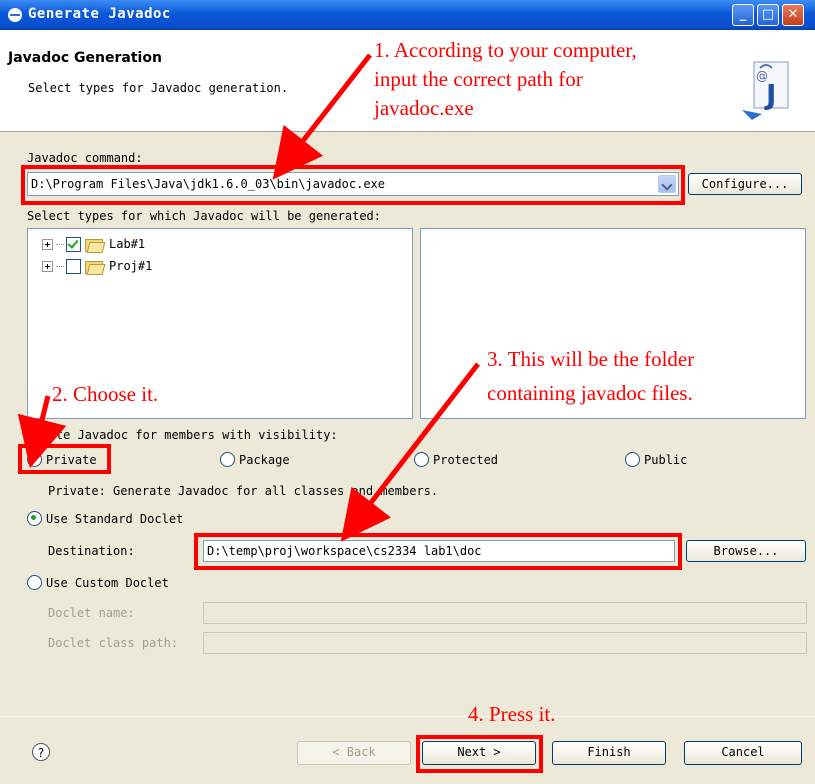 The image size is (815, 784). What do you see at coordinates (158, 88) in the screenshot?
I see `page-subtitle: Select types for Javadoc generation.` at bounding box center [158, 88].